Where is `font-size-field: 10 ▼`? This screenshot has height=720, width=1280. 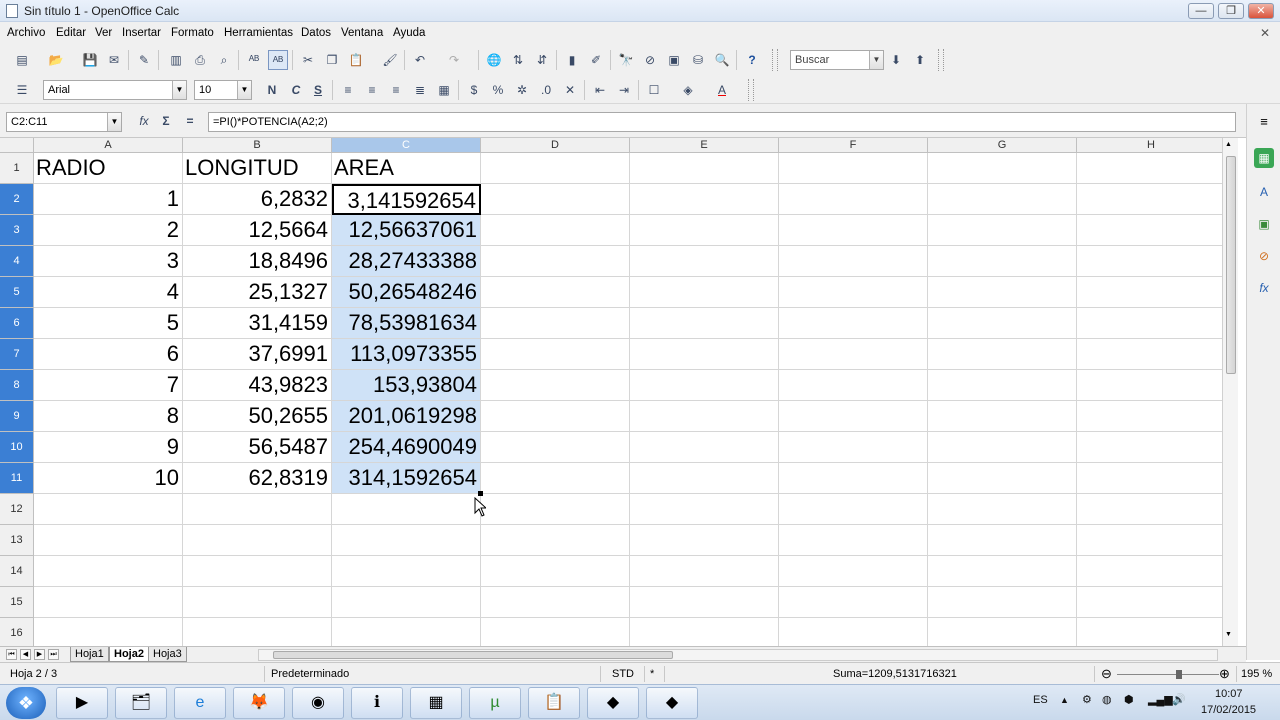
font-size-field: 10 ▼ is located at coordinates (223, 90).